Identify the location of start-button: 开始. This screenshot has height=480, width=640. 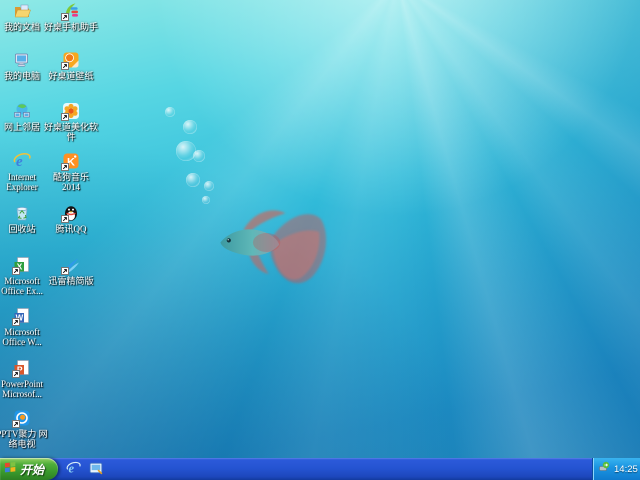
(29, 469).